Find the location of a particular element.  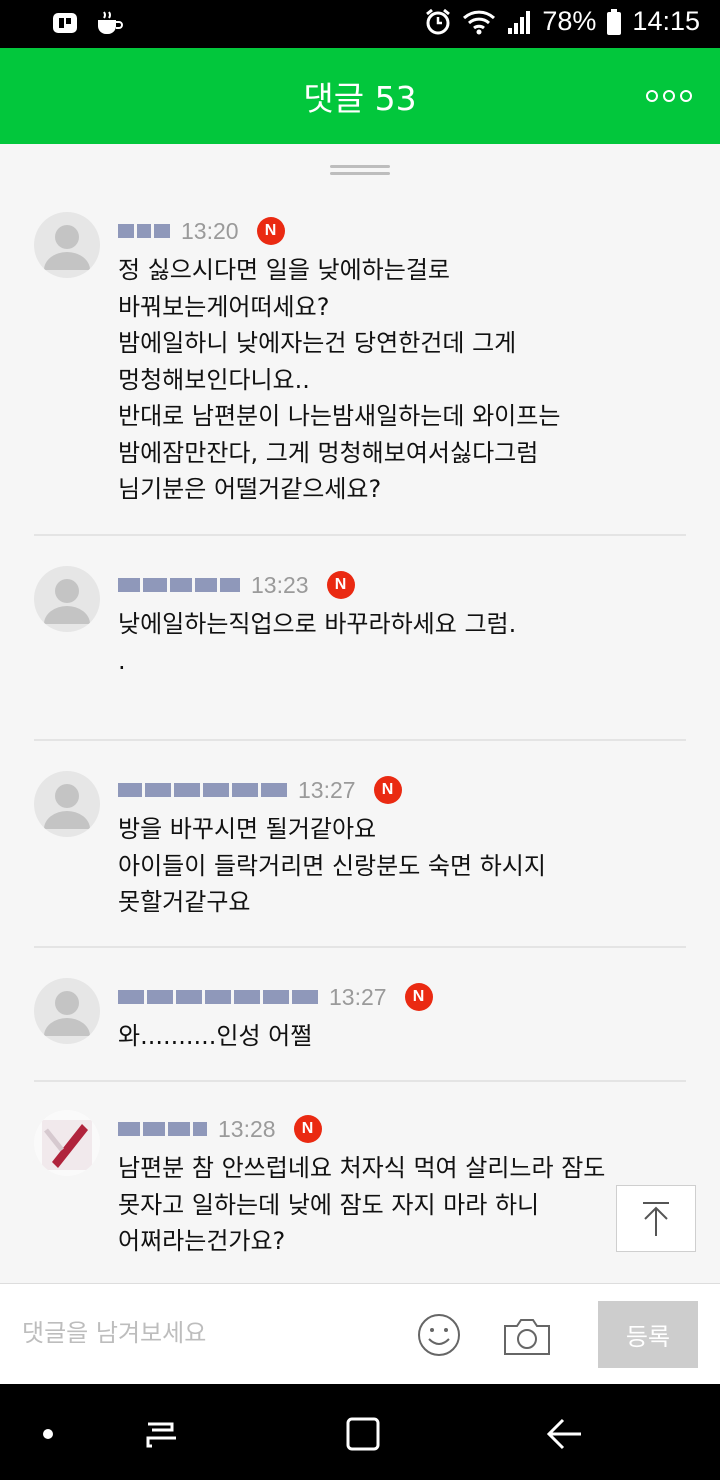

comments-header: 댓글 53 is located at coordinates (360, 96).